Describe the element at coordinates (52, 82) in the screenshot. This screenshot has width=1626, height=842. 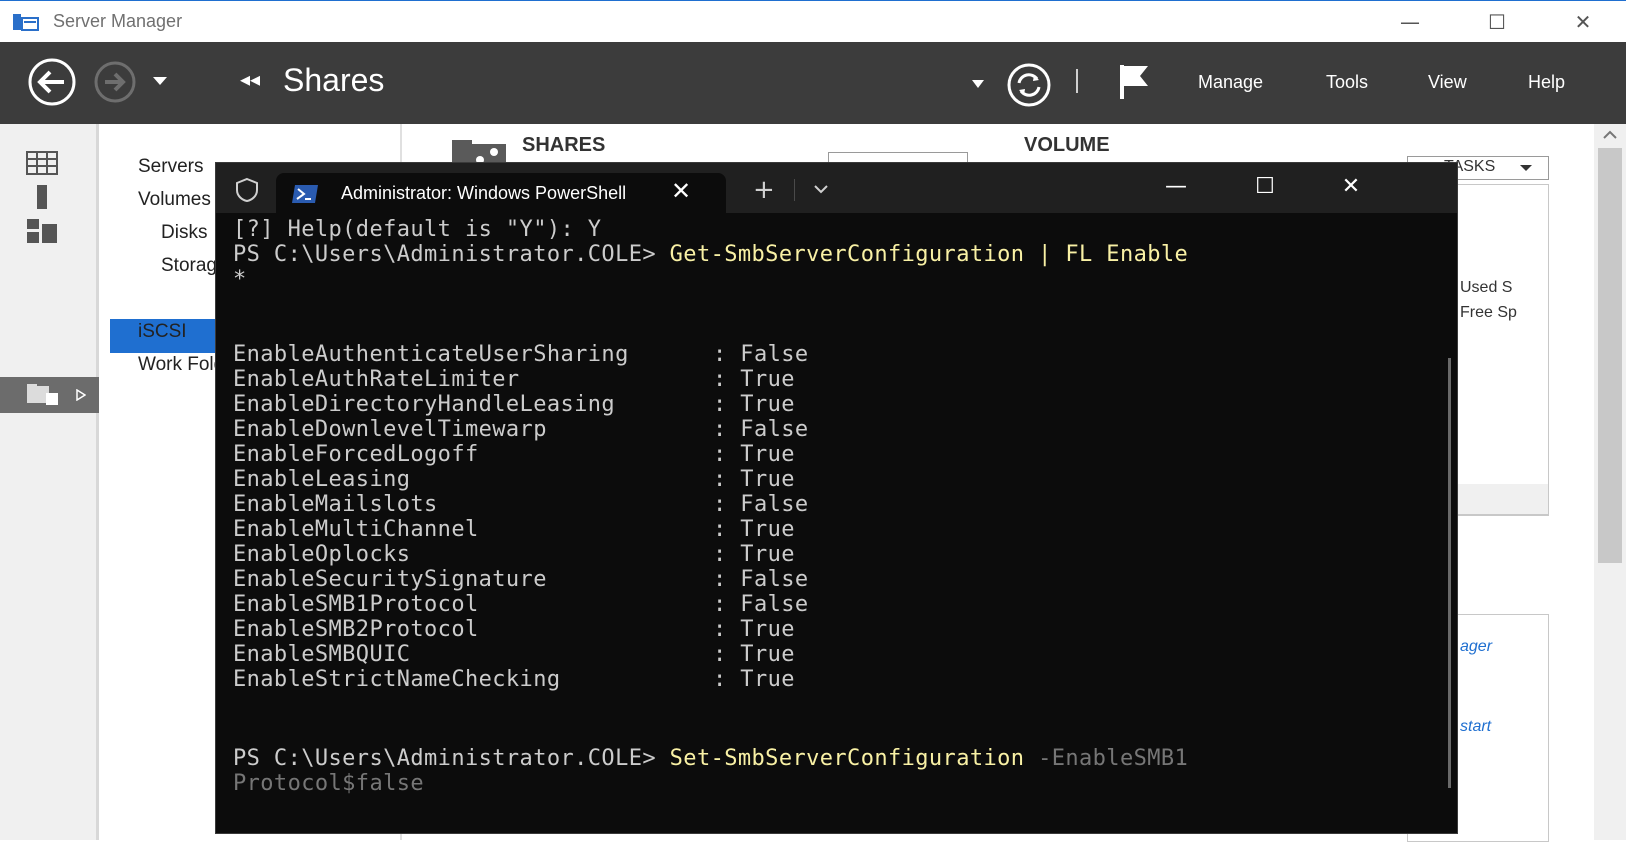
I see `back-arrow-icon` at that location.